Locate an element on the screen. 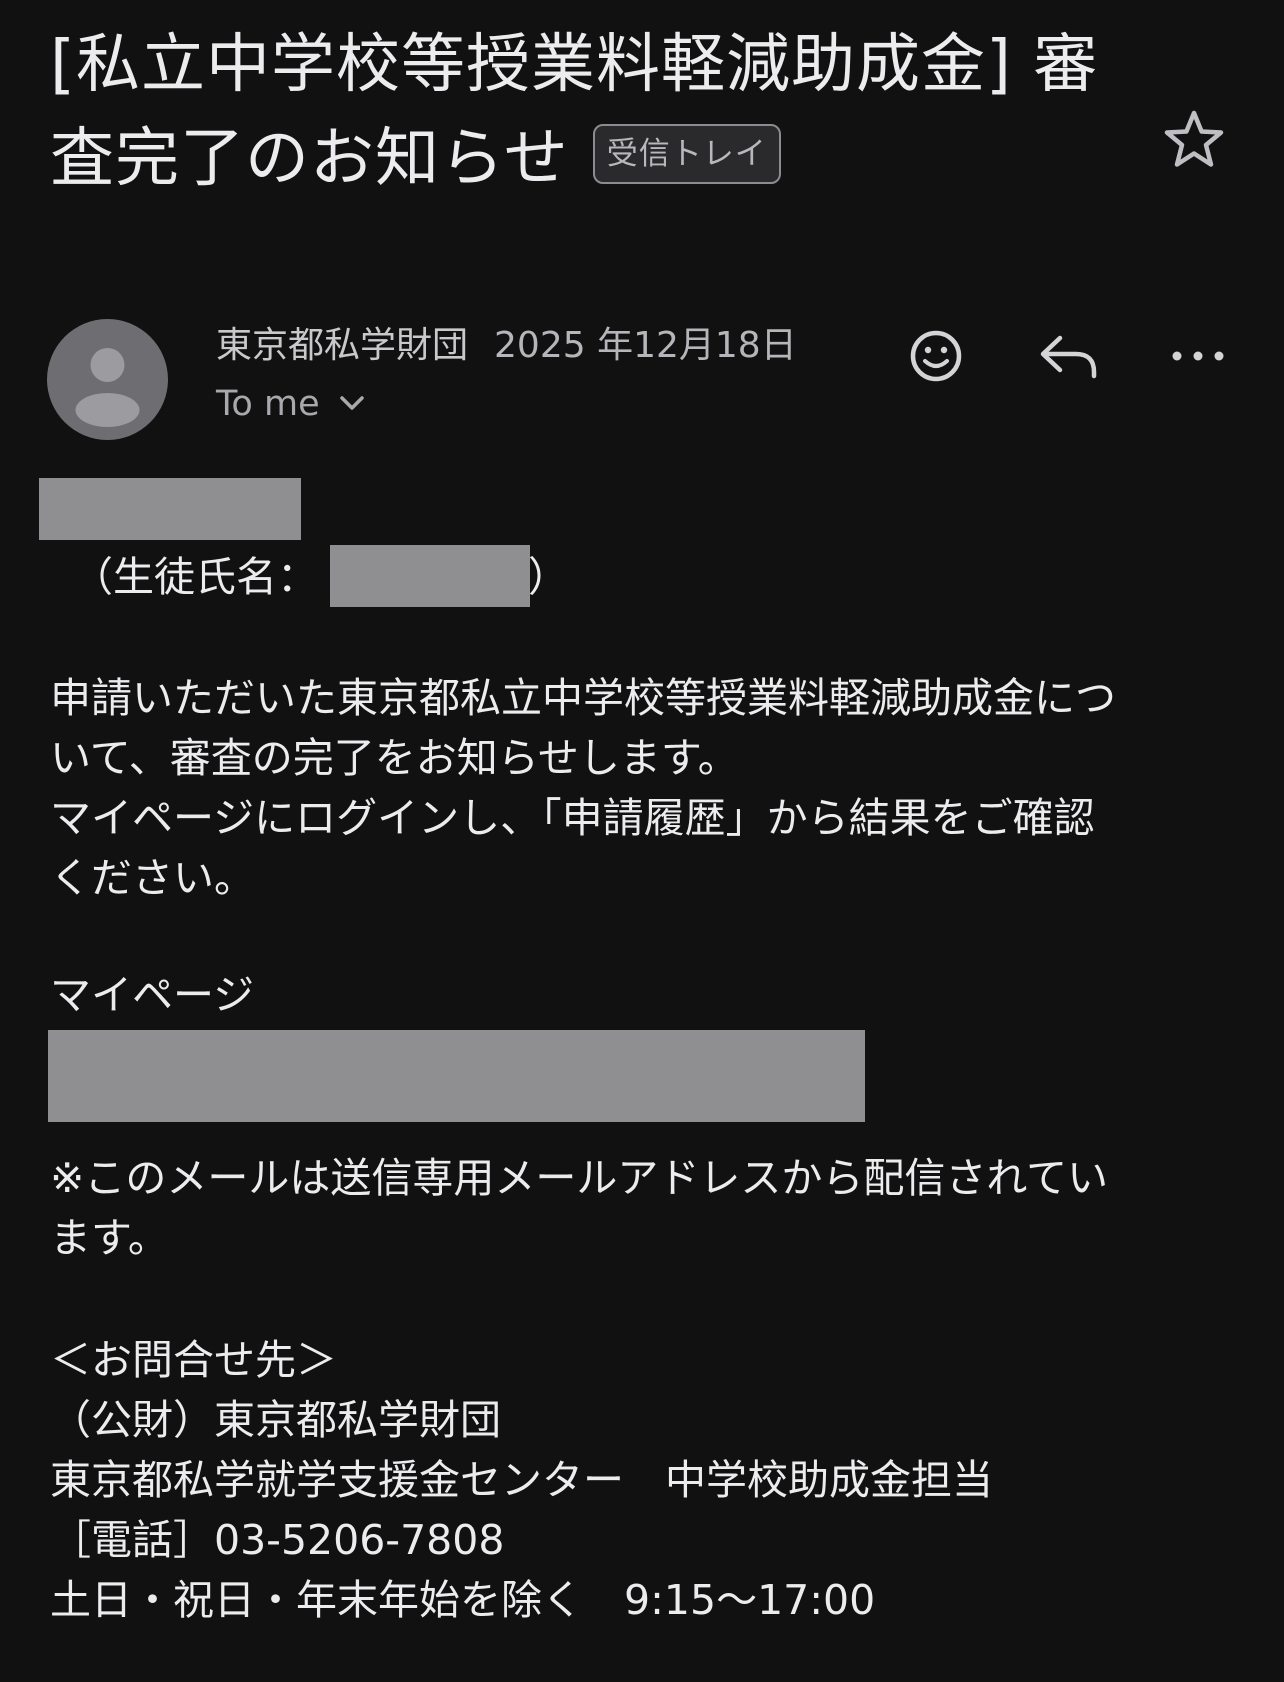  email-date: 2025 年12月18日 is located at coordinates (645, 345).